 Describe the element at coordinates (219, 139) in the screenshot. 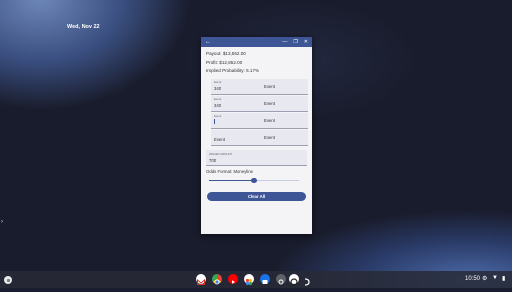

I see `odds-field-placeholder: Event` at that location.